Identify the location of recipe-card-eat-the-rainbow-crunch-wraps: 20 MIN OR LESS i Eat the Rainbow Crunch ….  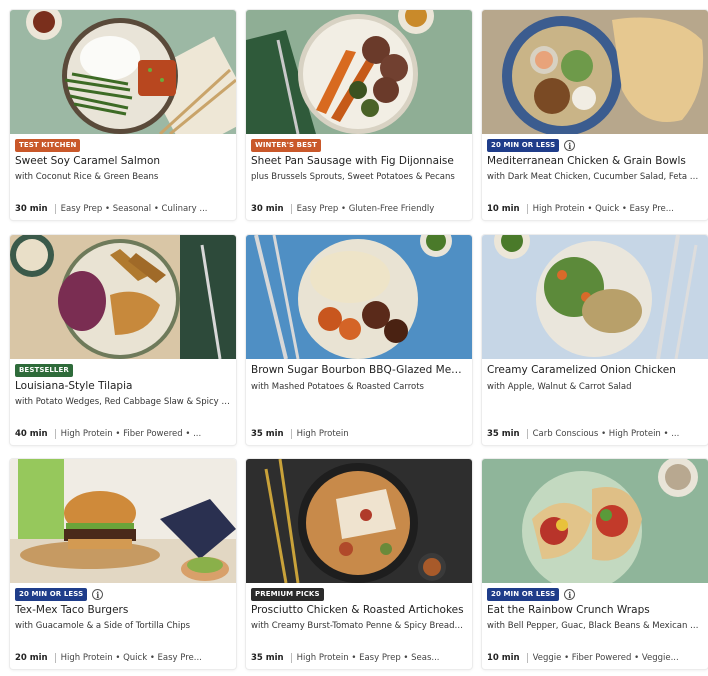
(595, 564).